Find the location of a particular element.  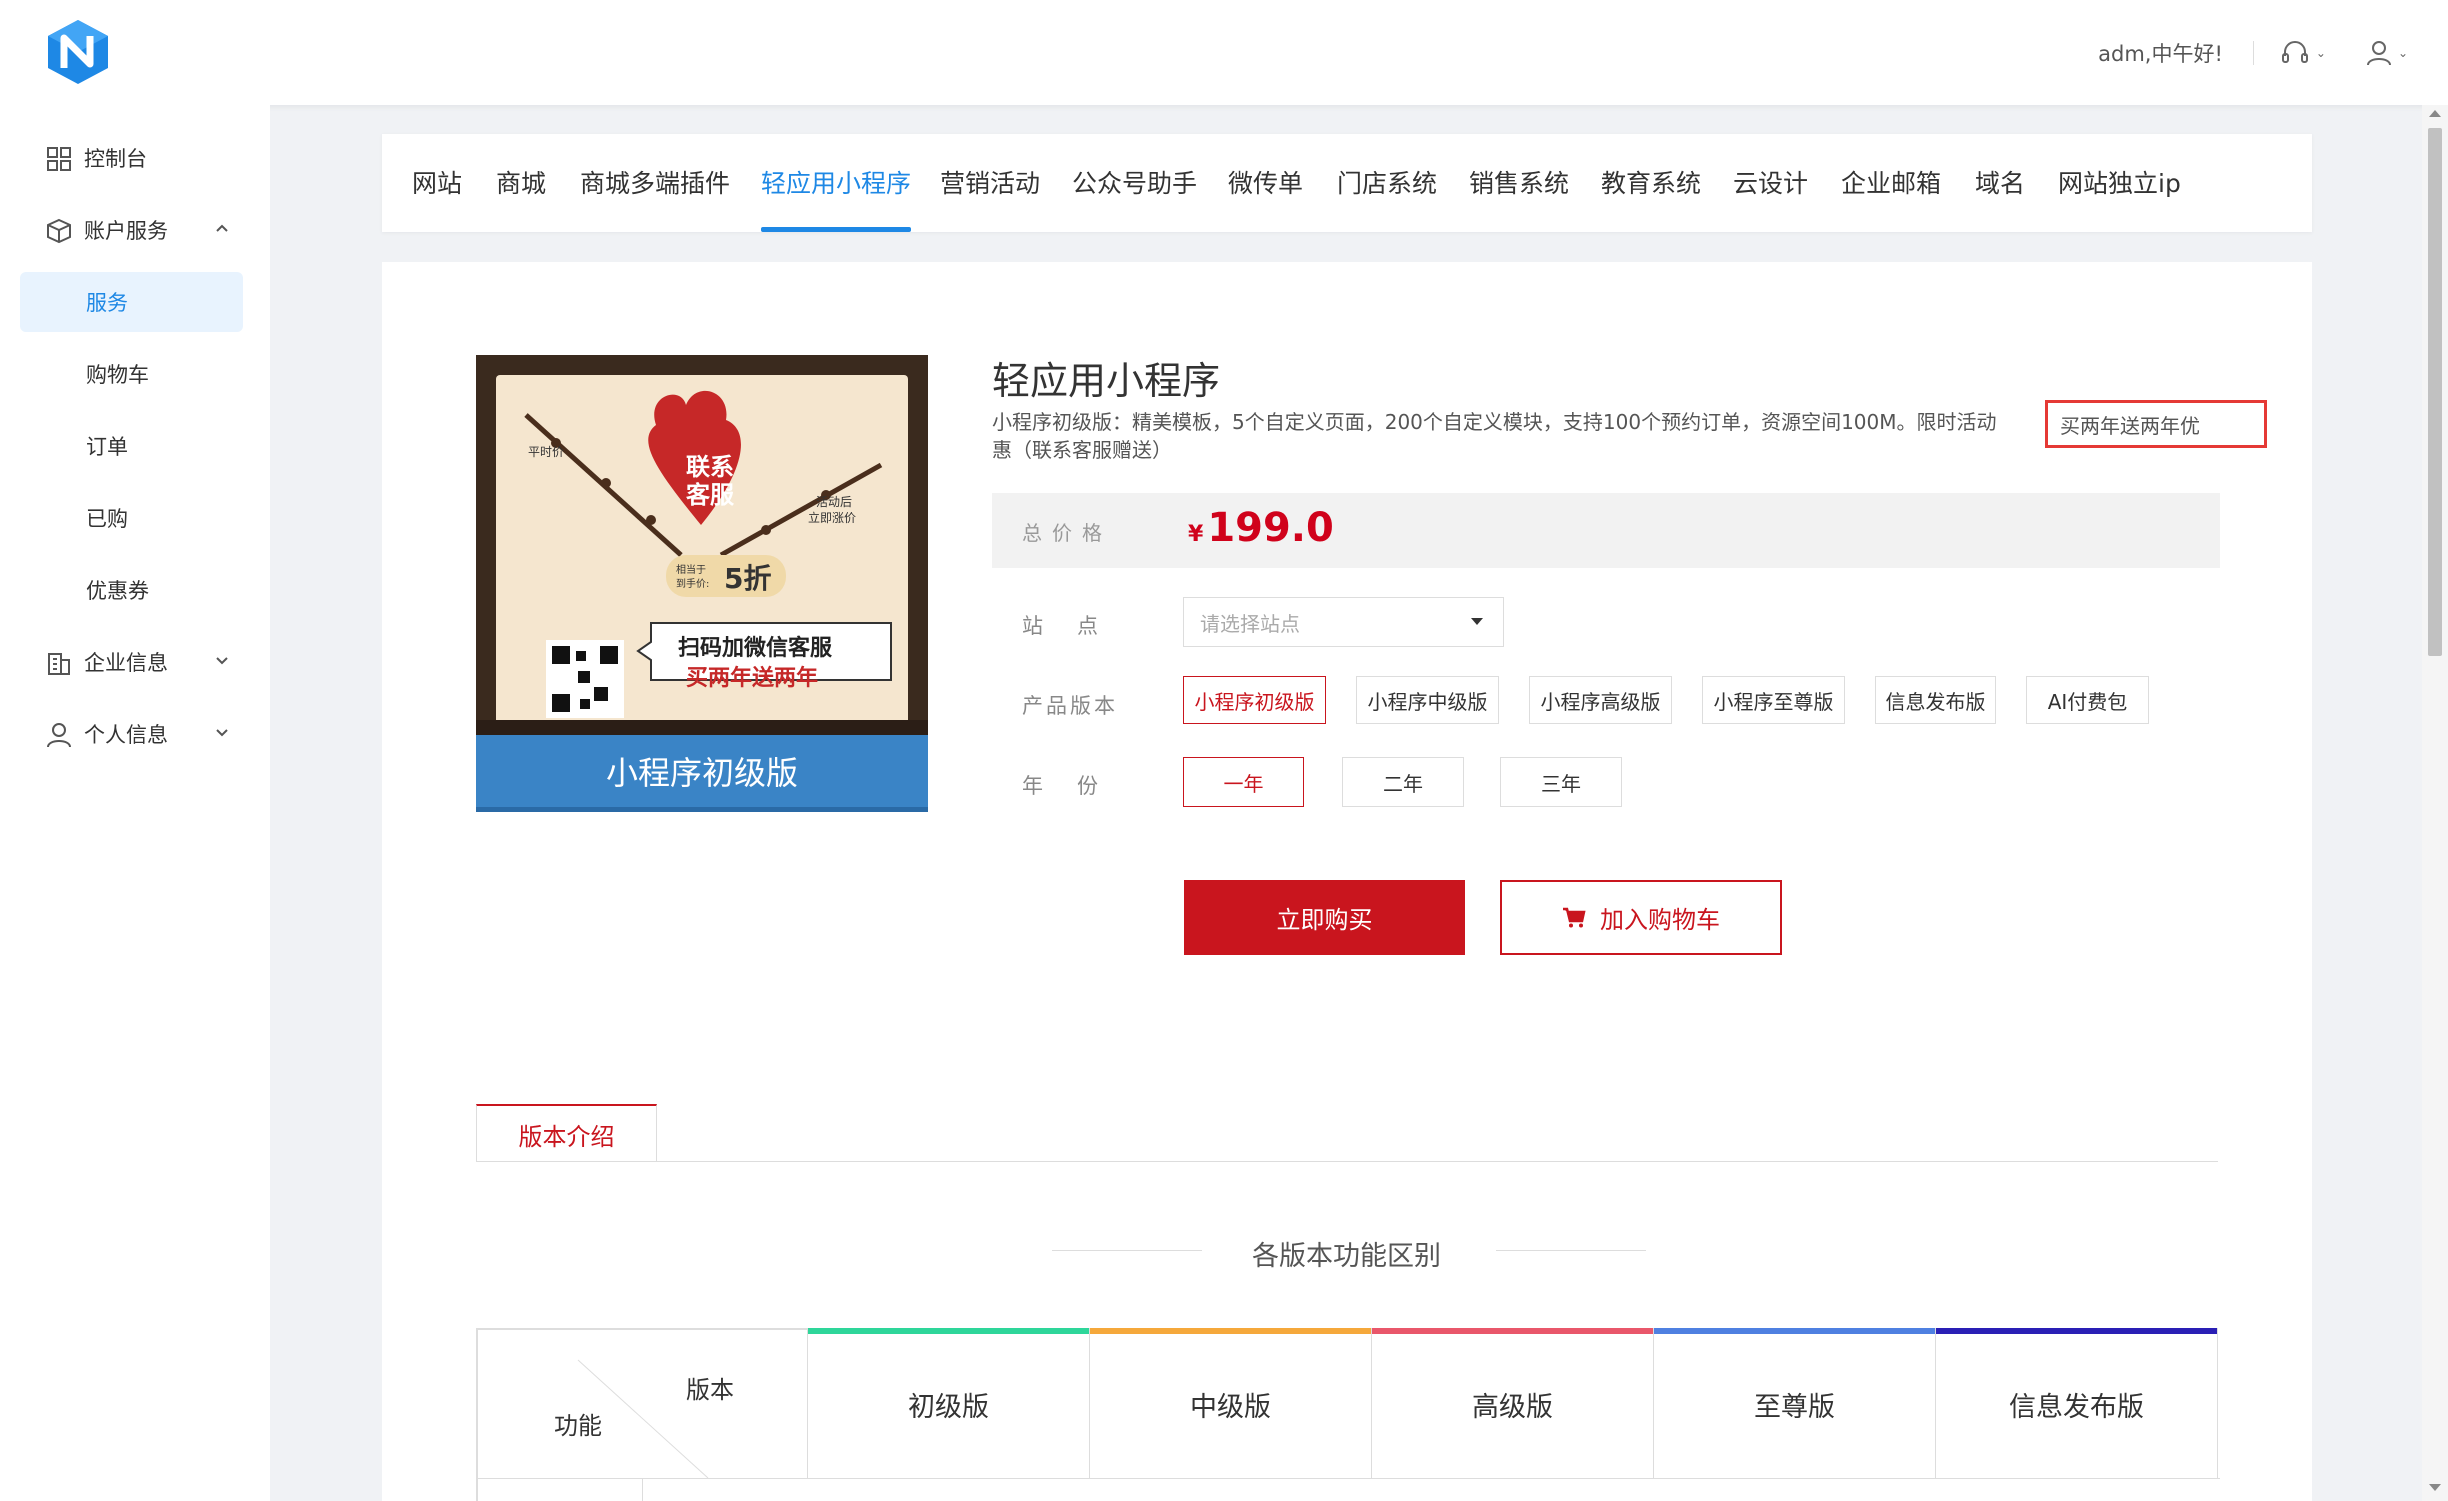

section-line-right is located at coordinates (1571, 1250).